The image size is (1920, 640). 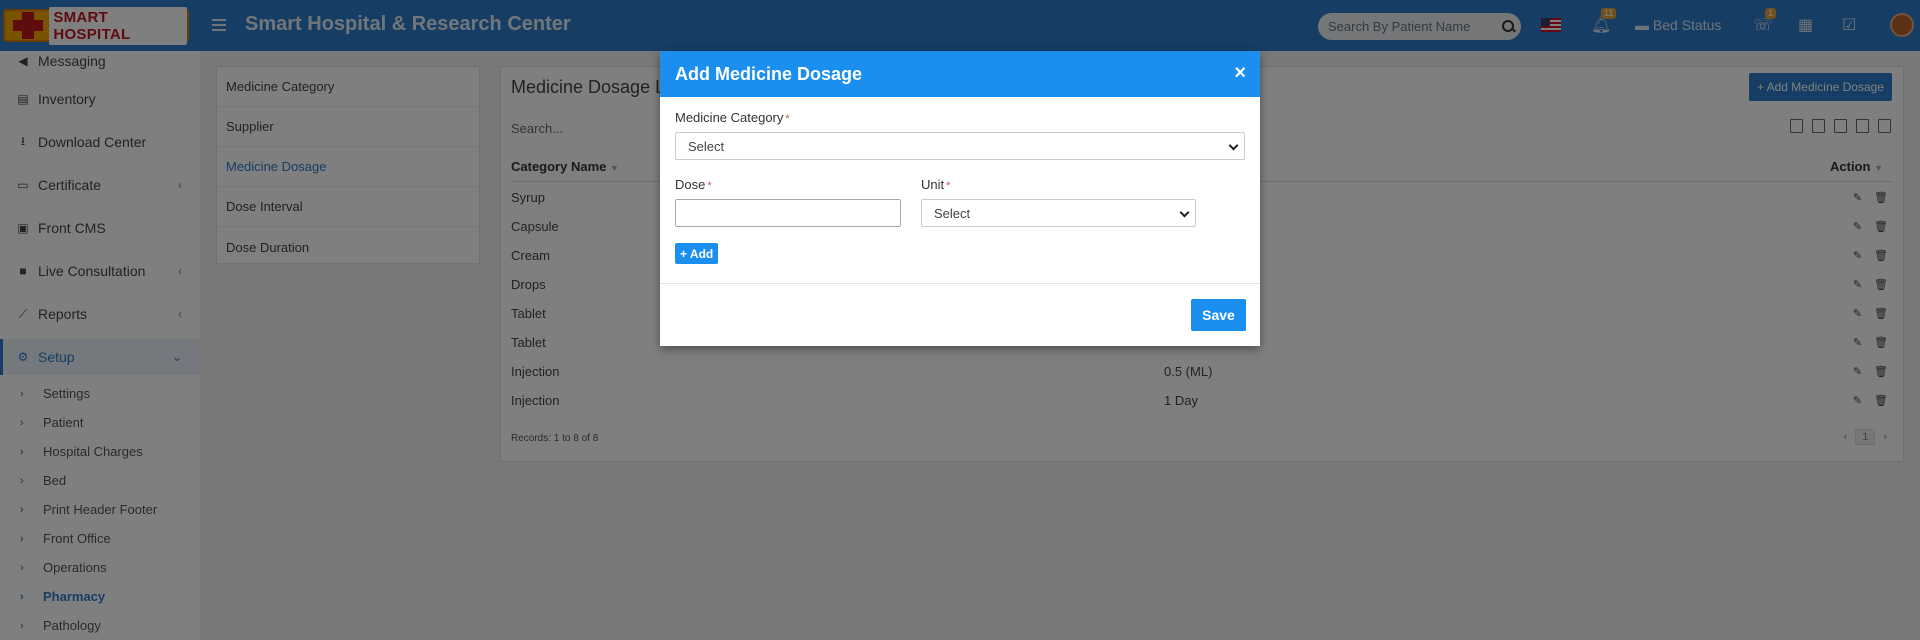 I want to click on unit-label: Unit *, so click(x=935, y=184).